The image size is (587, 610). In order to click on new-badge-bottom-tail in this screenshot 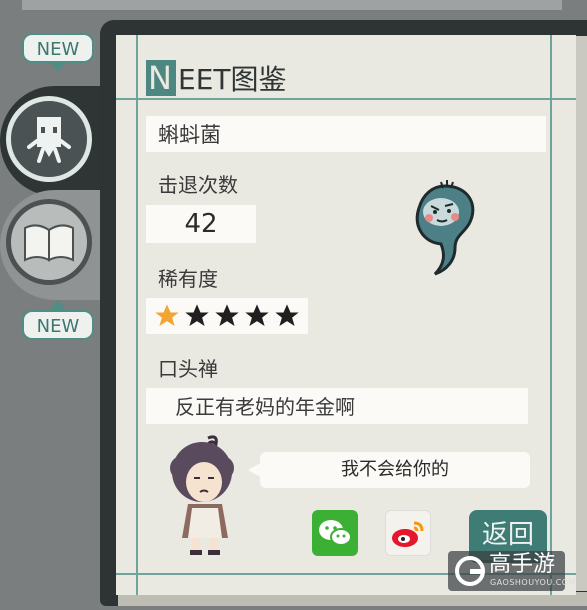, I will do `click(58, 305)`.